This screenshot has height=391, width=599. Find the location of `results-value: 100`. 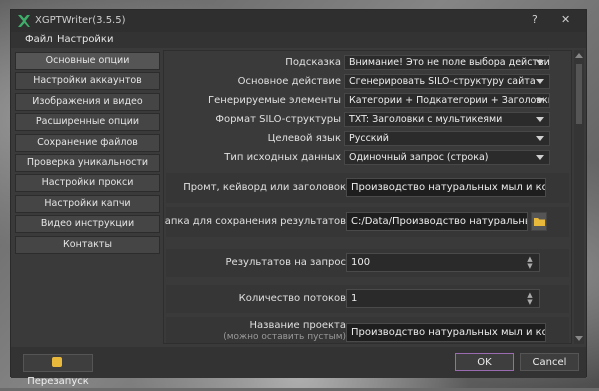

results-value: 100 is located at coordinates (361, 262).